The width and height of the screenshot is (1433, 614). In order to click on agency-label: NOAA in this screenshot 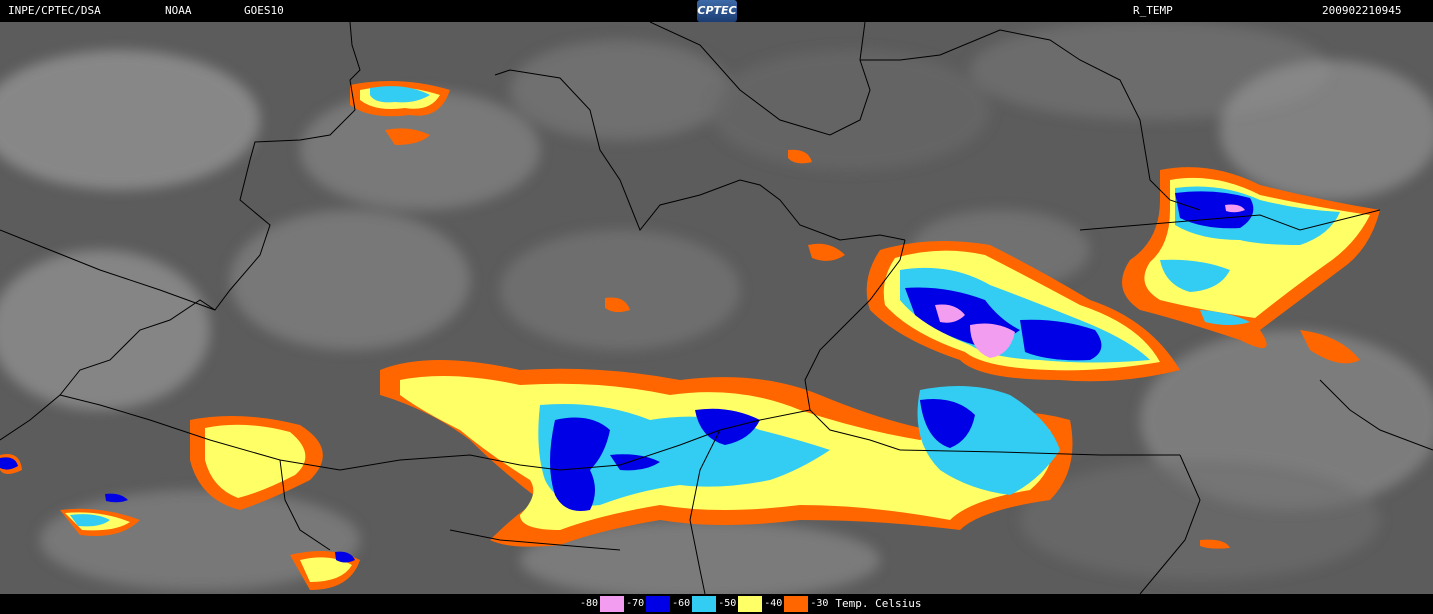, I will do `click(178, 10)`.